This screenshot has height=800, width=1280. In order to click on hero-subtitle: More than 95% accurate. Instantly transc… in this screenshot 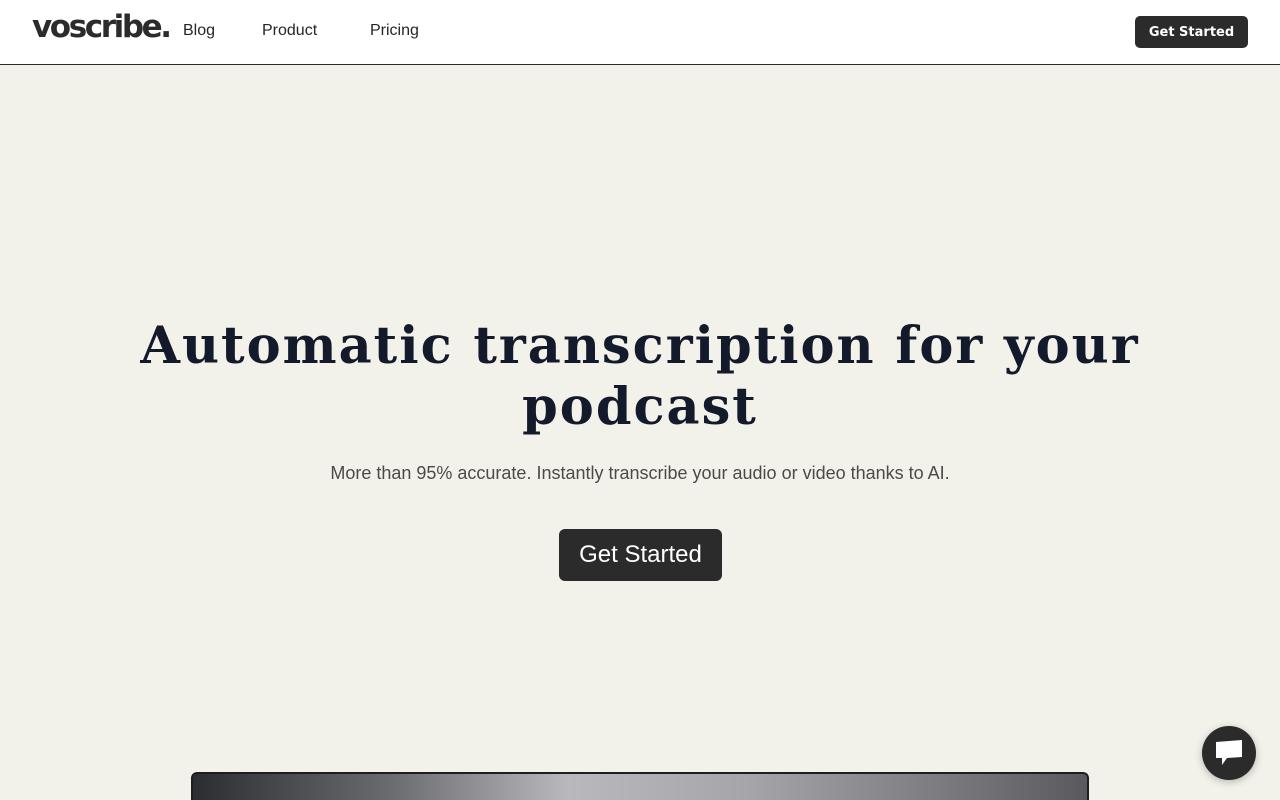, I will do `click(640, 473)`.